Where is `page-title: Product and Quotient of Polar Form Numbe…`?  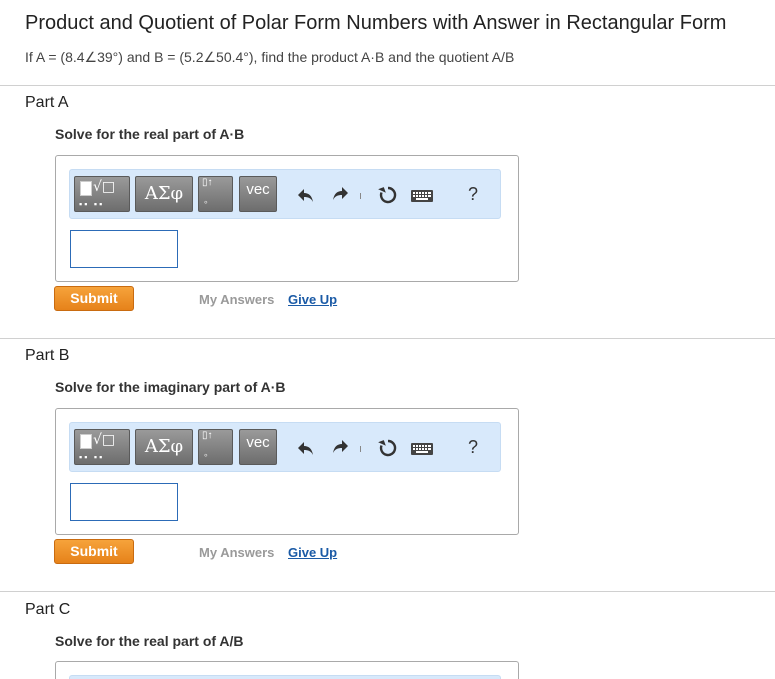 page-title: Product and Quotient of Polar Form Numbe… is located at coordinates (376, 23).